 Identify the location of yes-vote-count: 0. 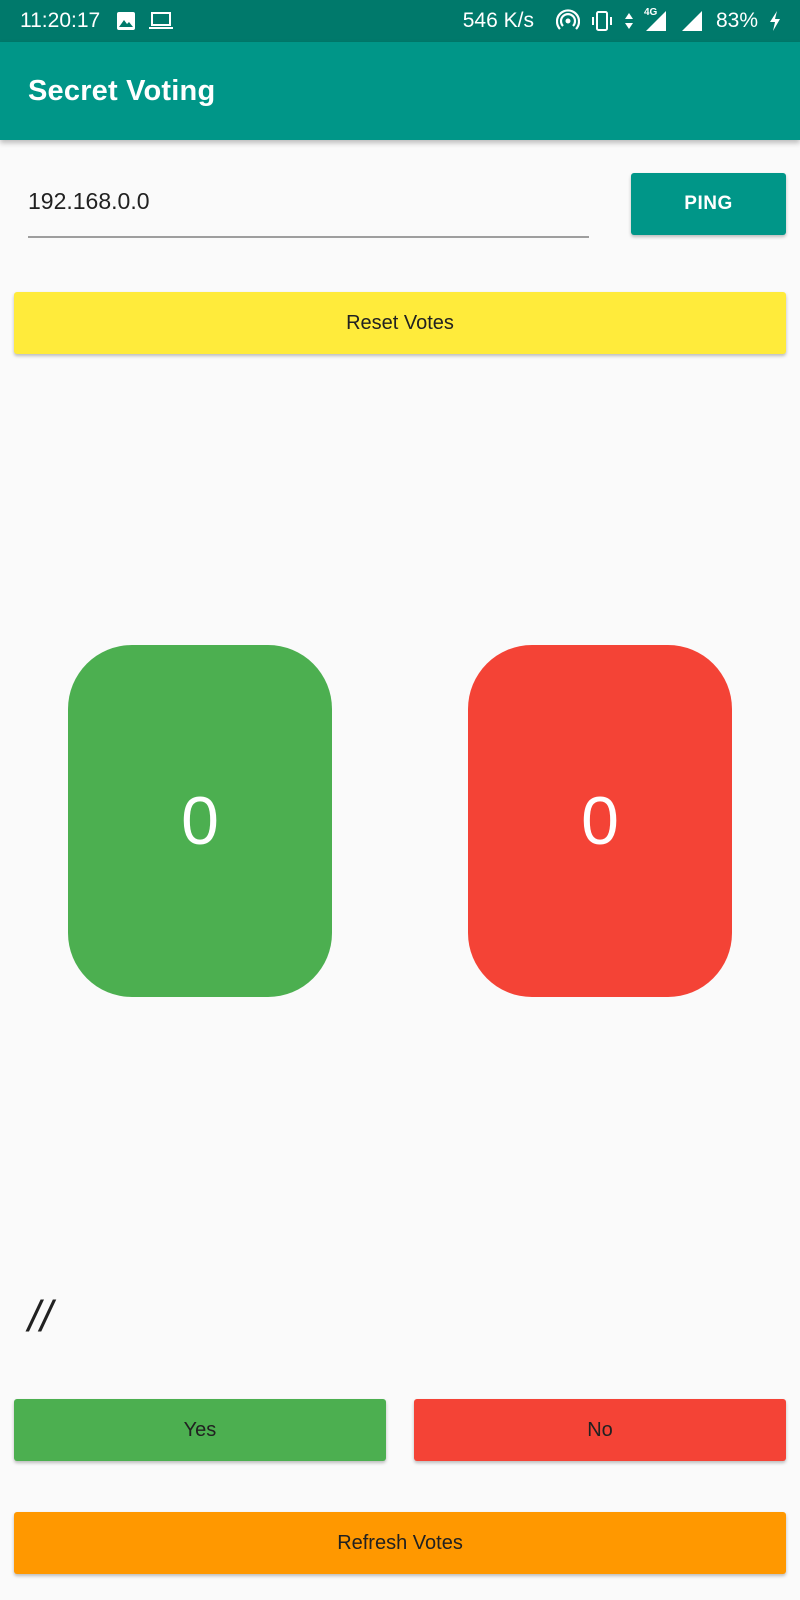
(200, 821).